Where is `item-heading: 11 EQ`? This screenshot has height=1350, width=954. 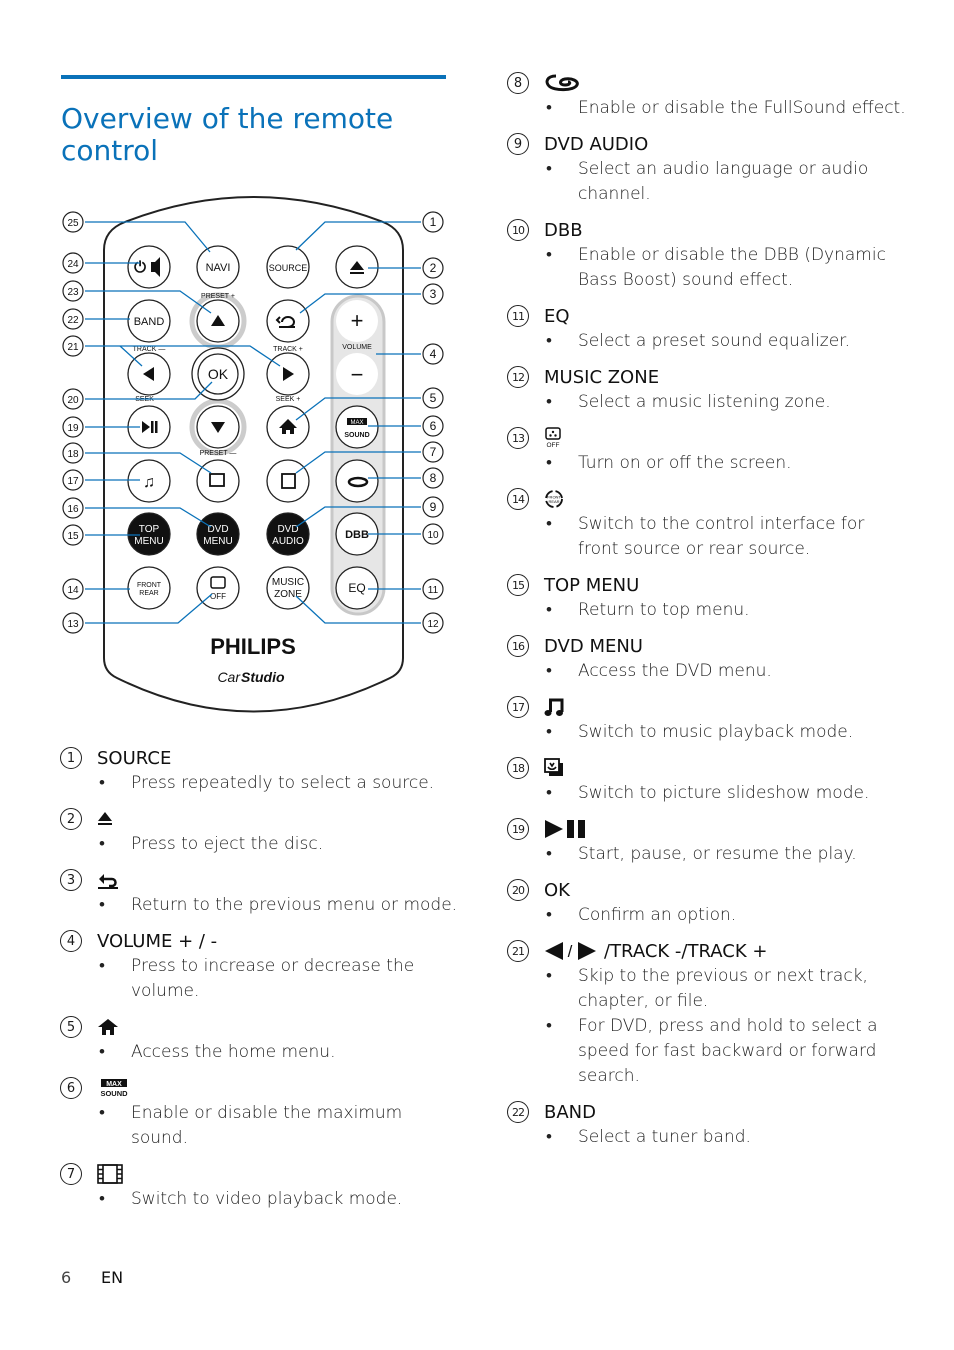 item-heading: 11 EQ is located at coordinates (707, 316).